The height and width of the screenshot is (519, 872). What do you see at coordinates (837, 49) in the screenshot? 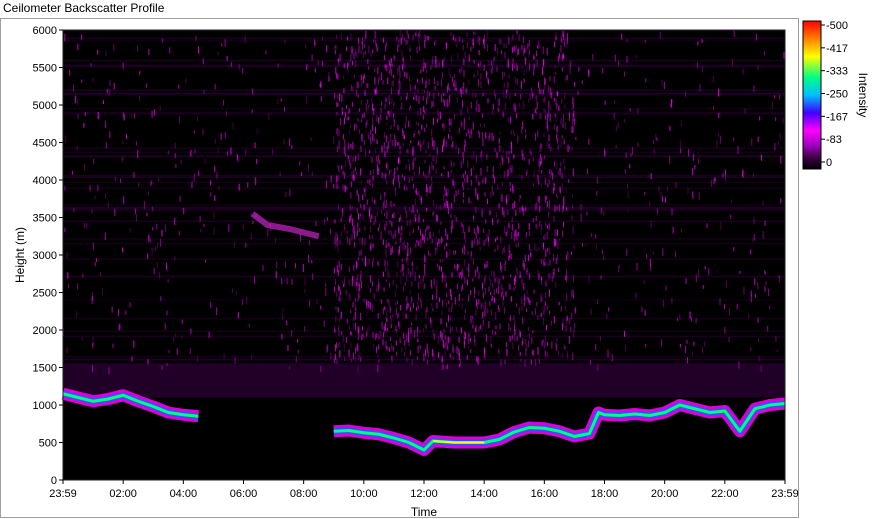
I see `colorbar-tick-label: -417` at bounding box center [837, 49].